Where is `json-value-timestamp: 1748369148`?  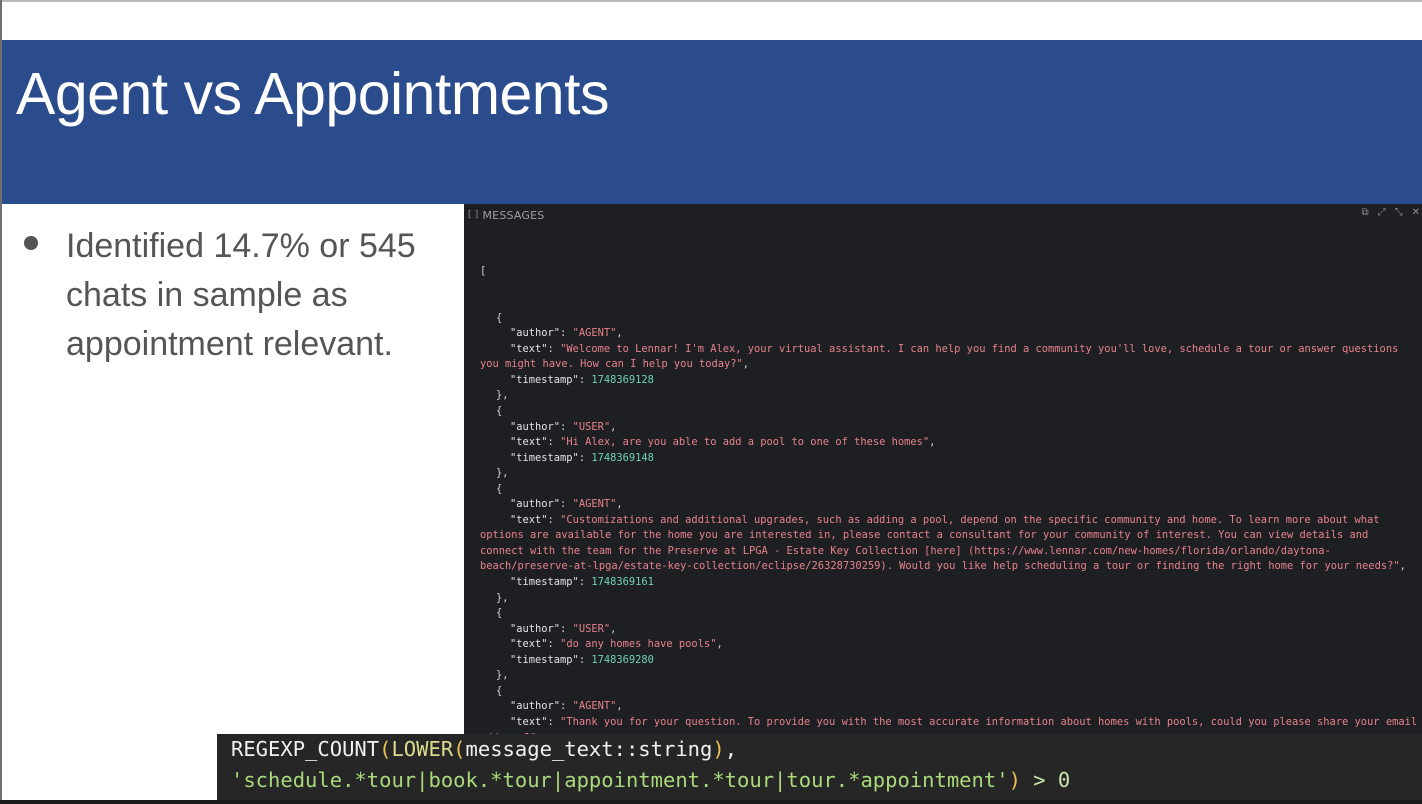 json-value-timestamp: 1748369148 is located at coordinates (622, 457).